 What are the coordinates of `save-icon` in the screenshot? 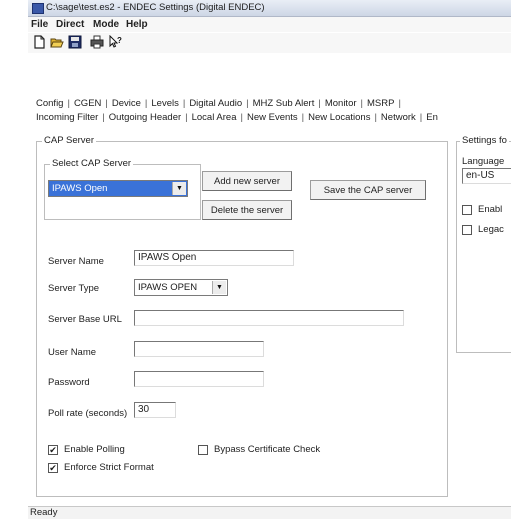 It's located at (75, 42).